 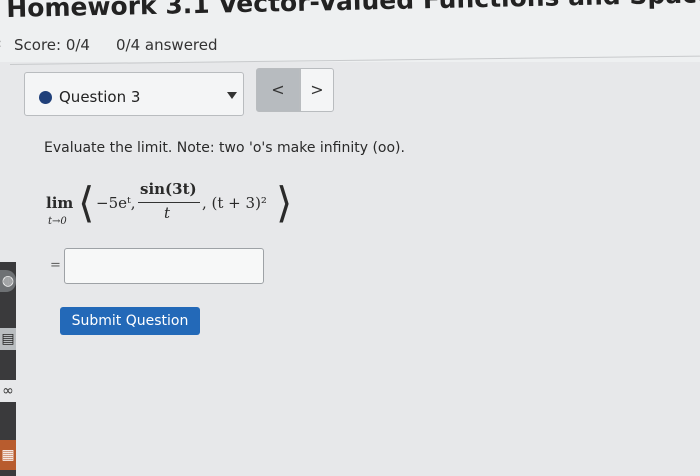 What do you see at coordinates (86, 202) in the screenshot?
I see `left-angle-bracket: ⟨` at bounding box center [86, 202].